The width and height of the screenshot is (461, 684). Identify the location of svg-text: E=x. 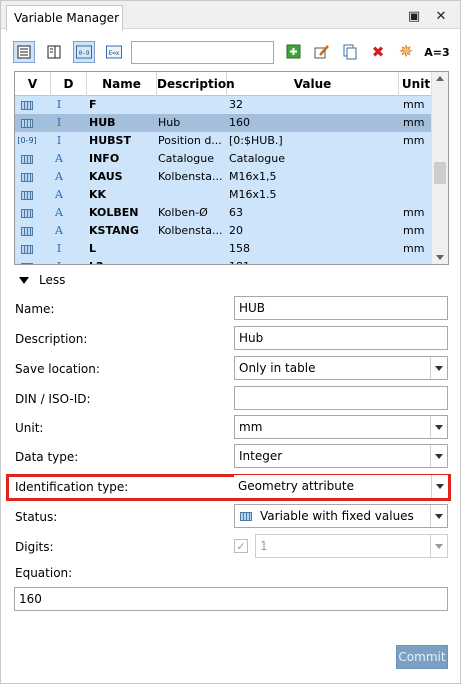
(114, 53).